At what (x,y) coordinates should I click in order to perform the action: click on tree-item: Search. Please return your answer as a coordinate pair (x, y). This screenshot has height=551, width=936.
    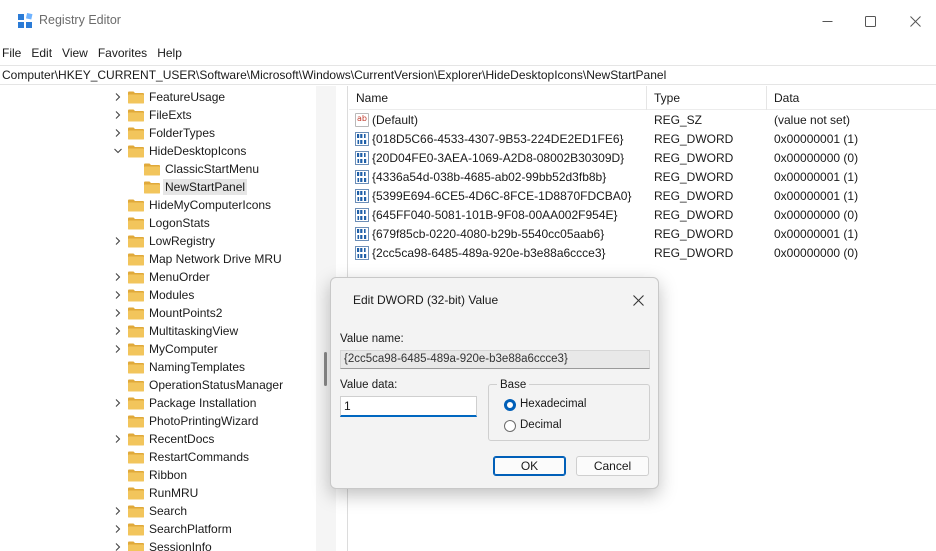
    Looking at the image, I should click on (158, 511).